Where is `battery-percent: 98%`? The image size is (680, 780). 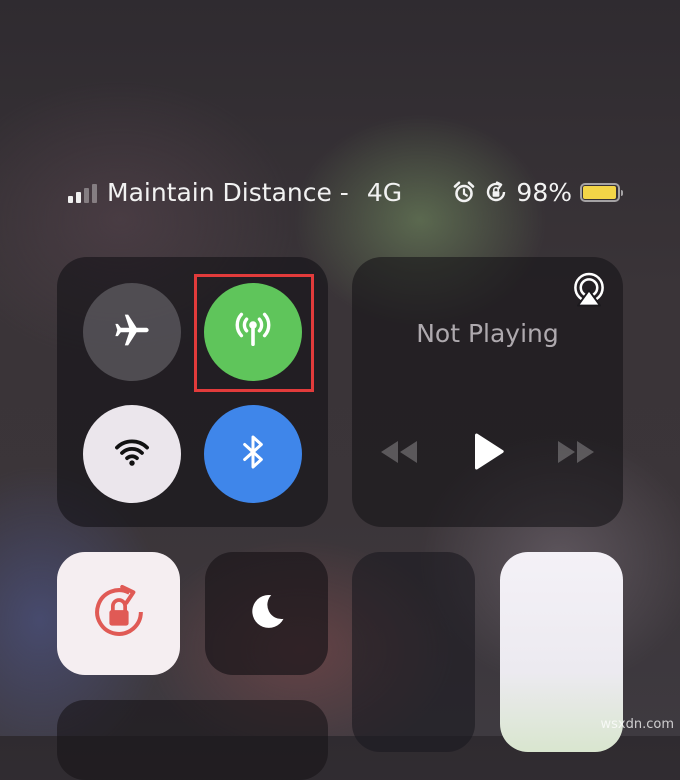 battery-percent: 98% is located at coordinates (544, 192).